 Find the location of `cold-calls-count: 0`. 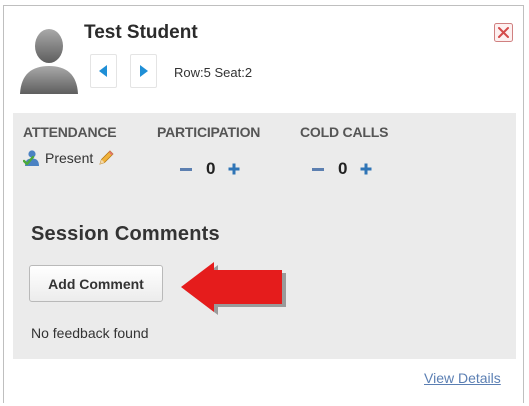

cold-calls-count: 0 is located at coordinates (343, 168).